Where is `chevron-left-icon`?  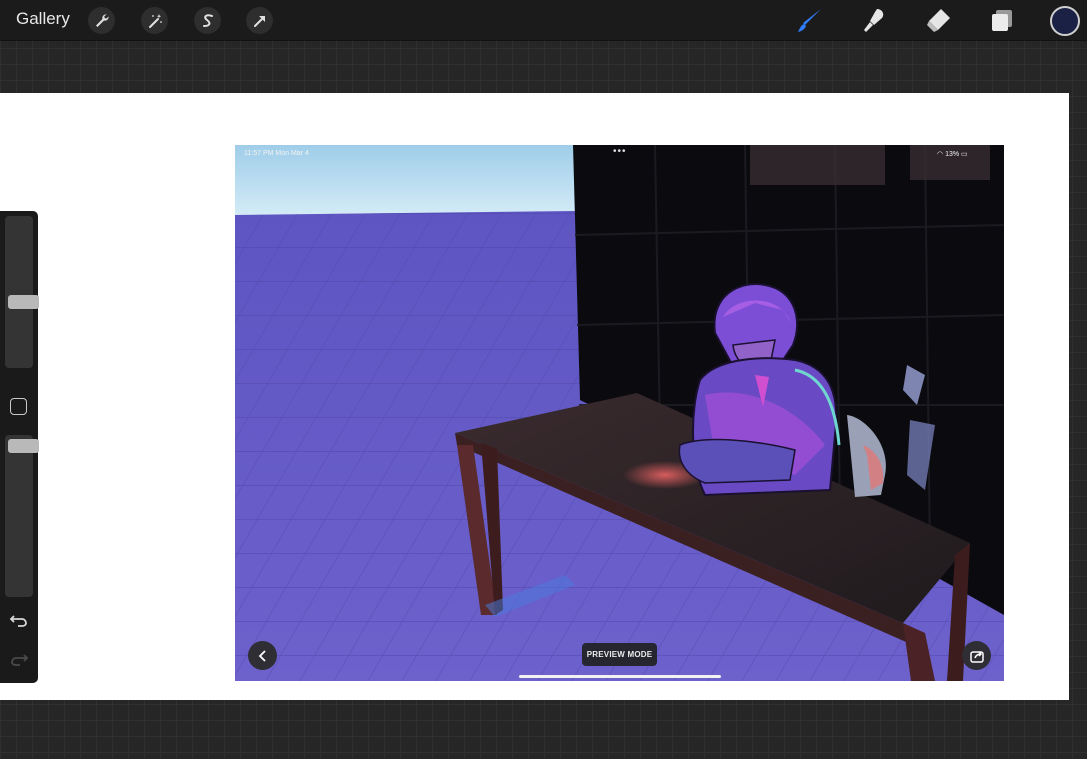 chevron-left-icon is located at coordinates (262, 655).